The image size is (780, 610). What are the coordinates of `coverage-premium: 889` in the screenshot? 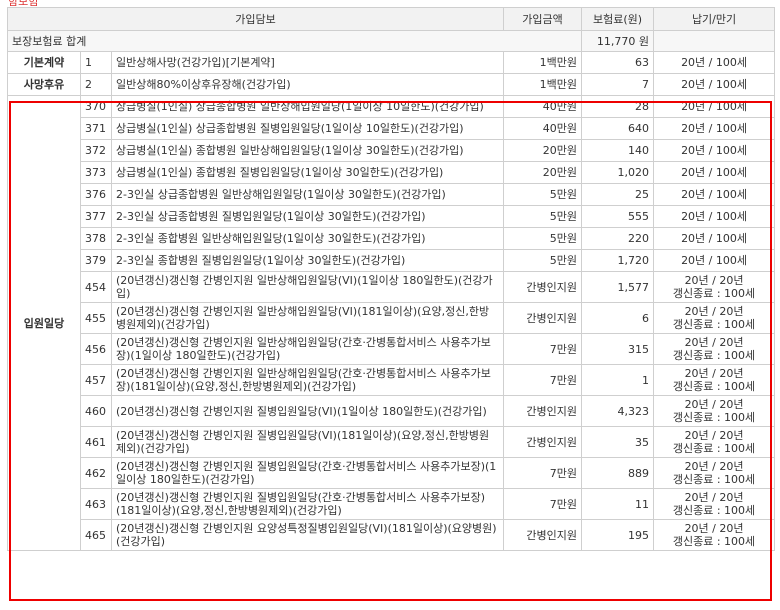 It's located at (618, 473).